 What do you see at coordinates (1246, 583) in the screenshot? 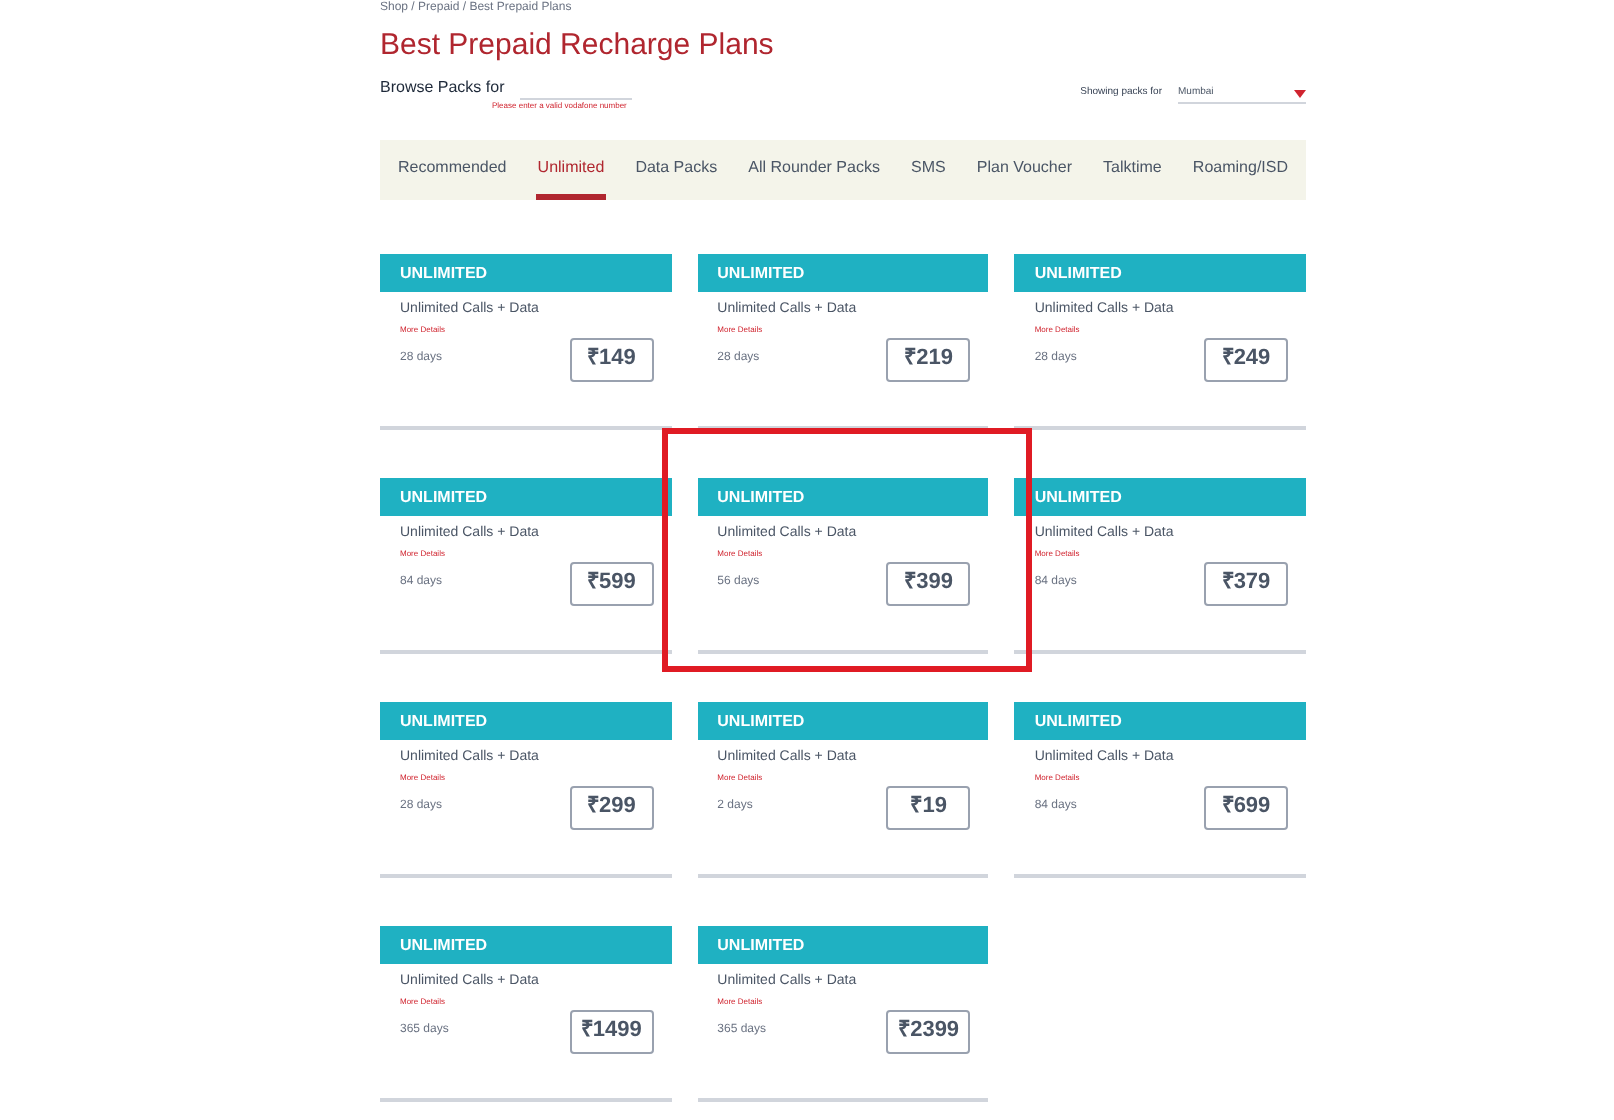
I see `price-button: ₹379` at bounding box center [1246, 583].